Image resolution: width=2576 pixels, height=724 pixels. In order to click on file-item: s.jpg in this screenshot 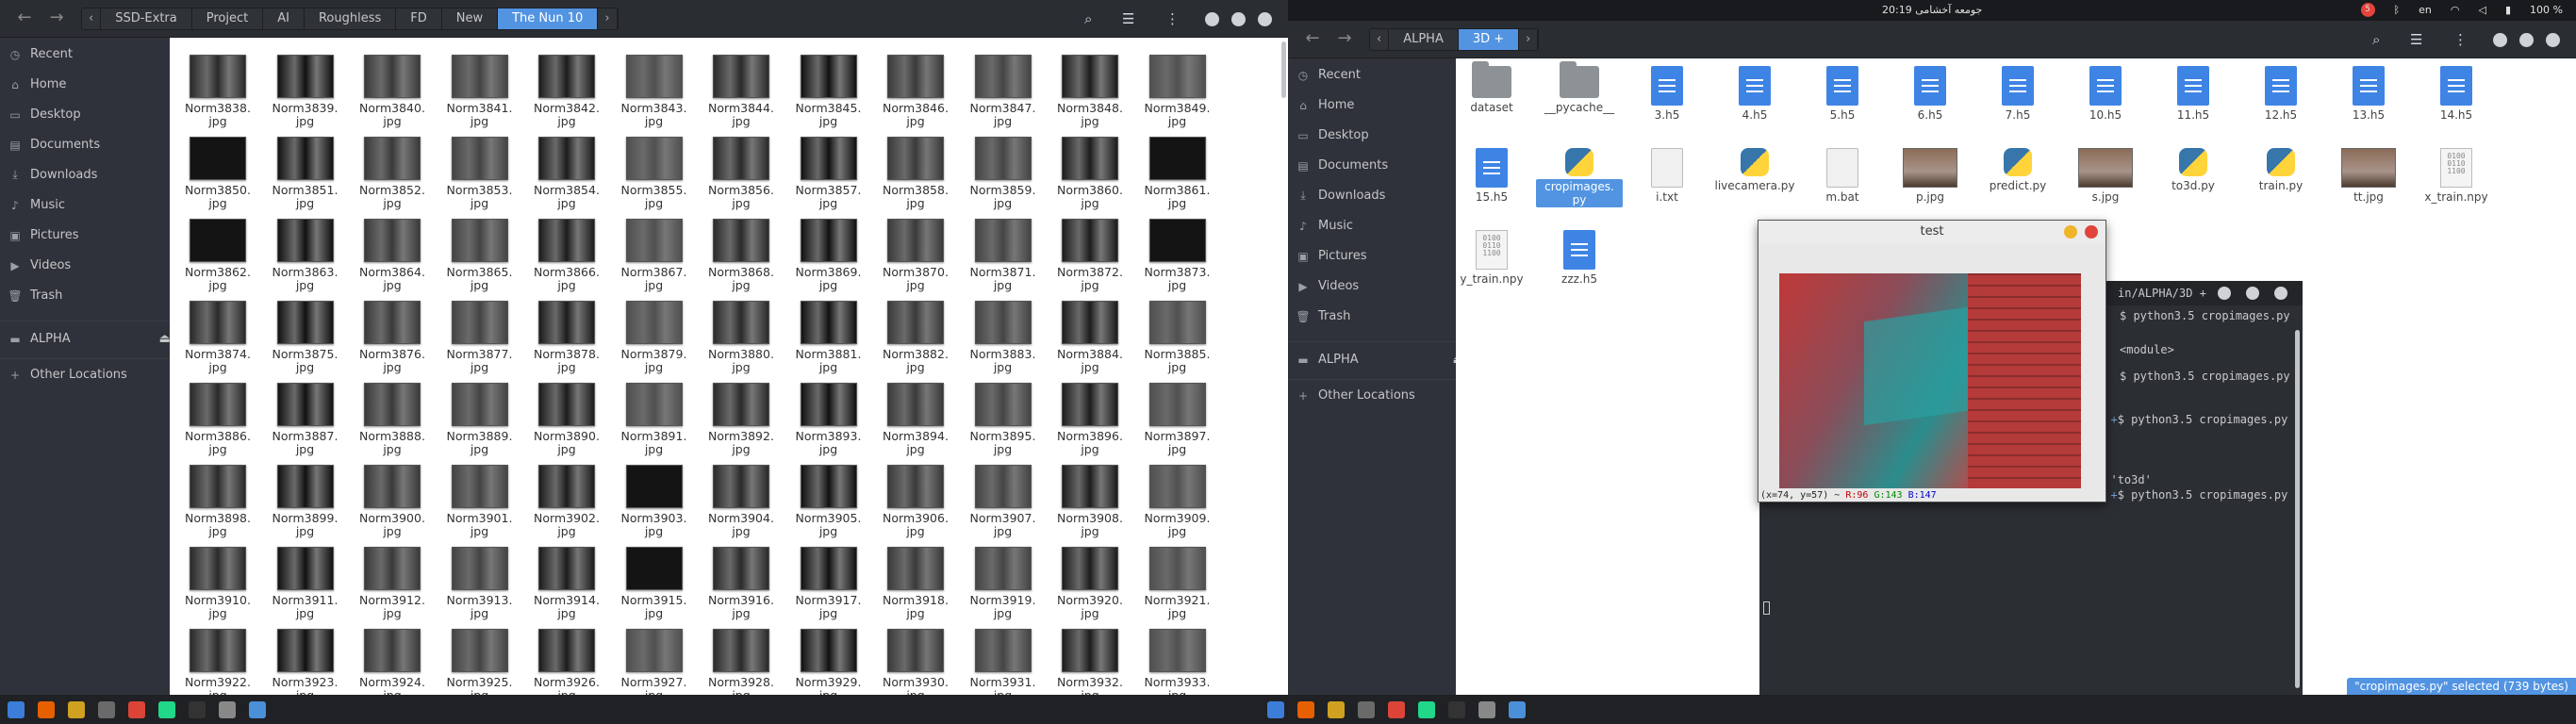, I will do `click(2105, 185)`.